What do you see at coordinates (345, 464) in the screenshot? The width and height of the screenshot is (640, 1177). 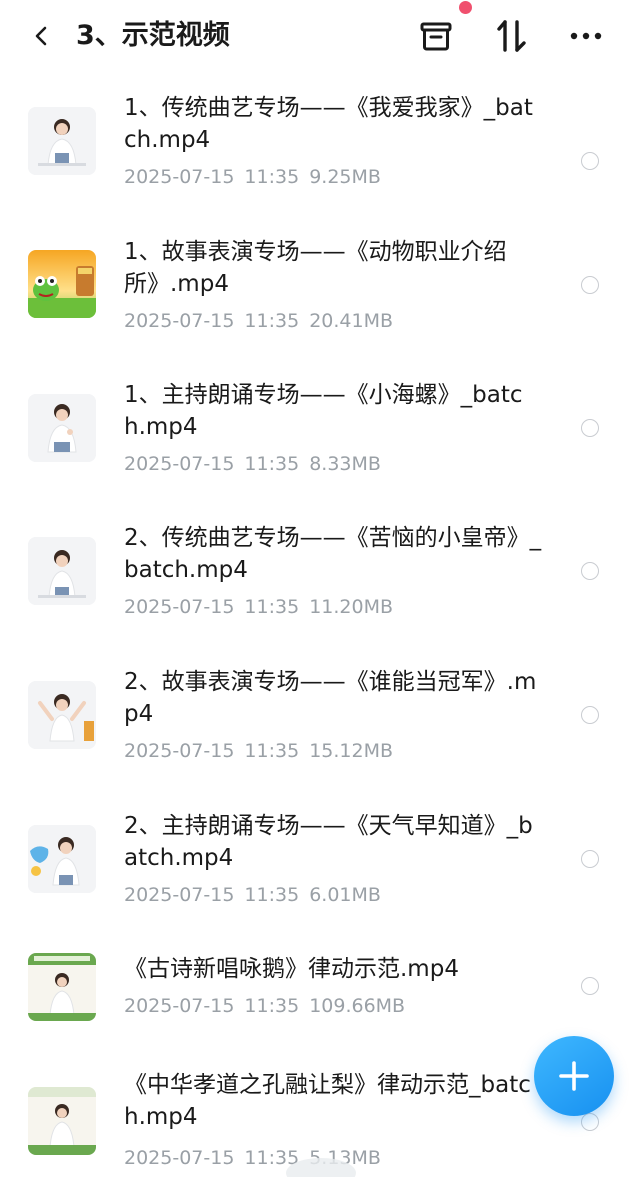 I see `file-size: 8.33MB` at bounding box center [345, 464].